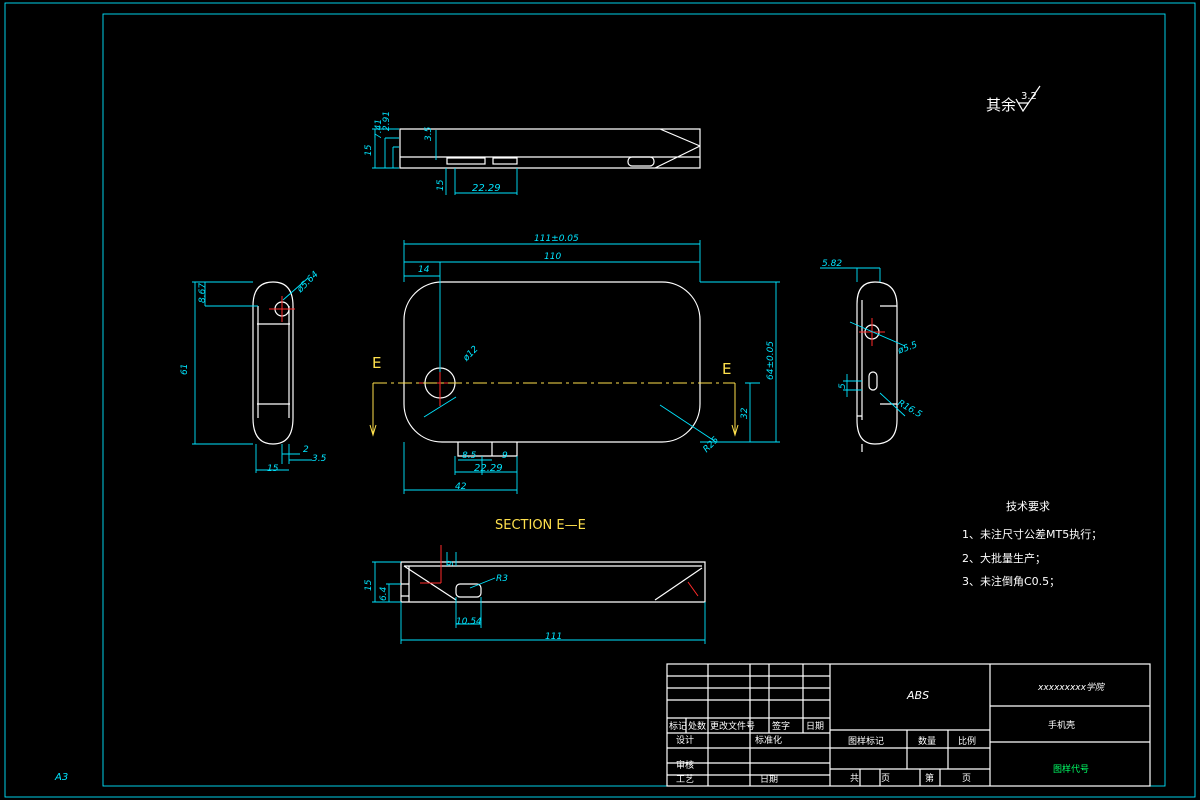  Describe the element at coordinates (387, 121) in the screenshot. I see `top-dim-2-91: 2.91` at that location.